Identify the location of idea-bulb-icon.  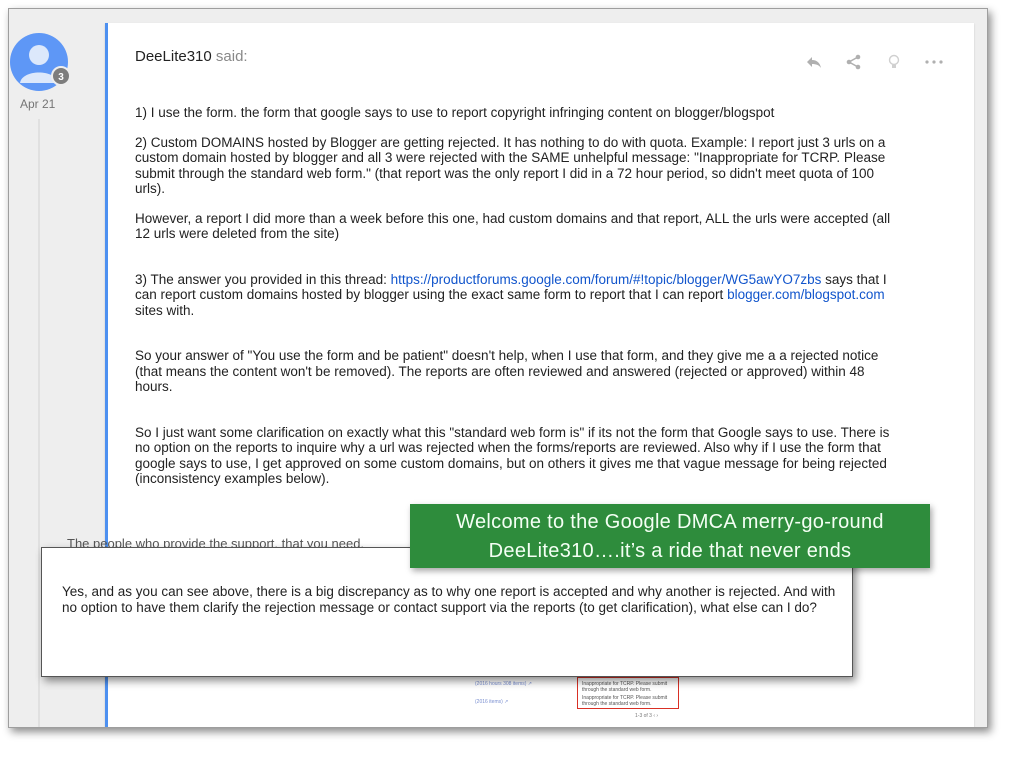
(894, 62).